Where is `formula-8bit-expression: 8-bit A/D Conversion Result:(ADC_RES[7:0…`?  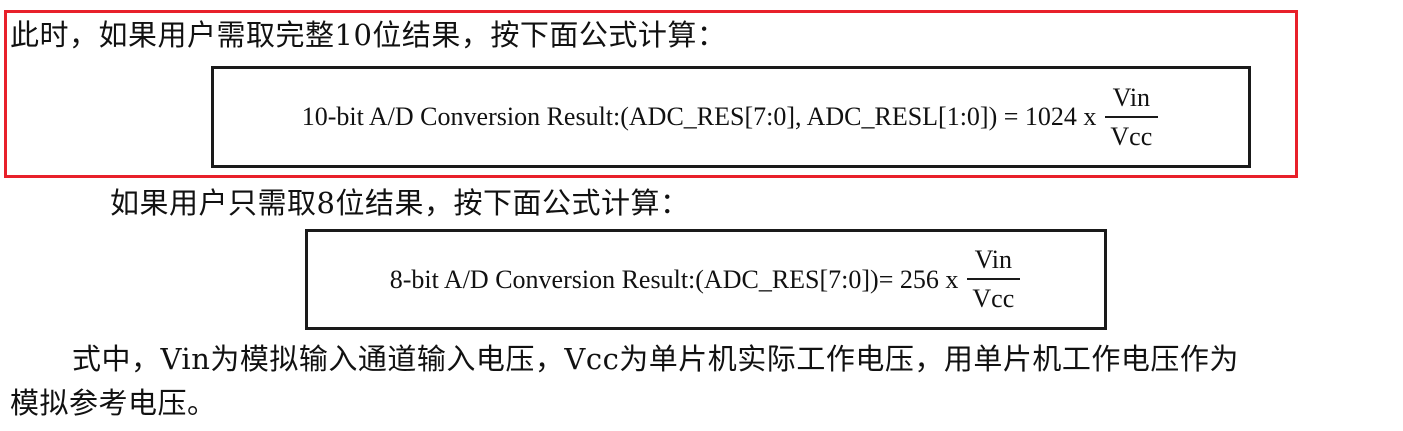
formula-8bit-expression: 8-bit A/D Conversion Result:(ADC_RES[7:0… is located at coordinates (674, 279).